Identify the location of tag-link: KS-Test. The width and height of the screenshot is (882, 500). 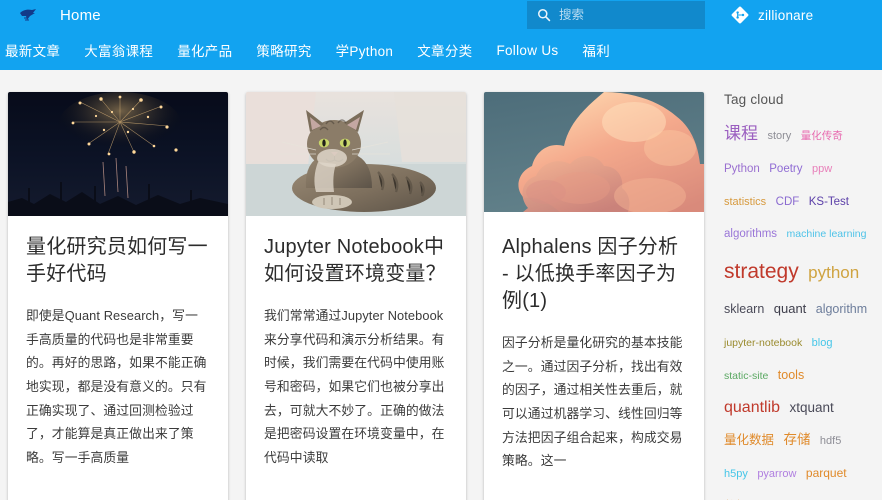
(829, 202).